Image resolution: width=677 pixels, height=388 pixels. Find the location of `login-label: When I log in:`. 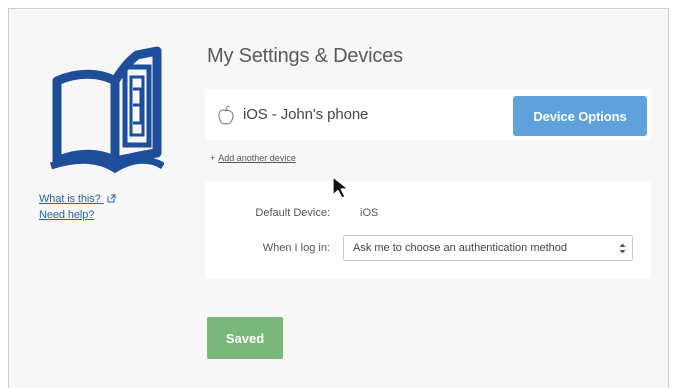

login-label: When I log in: is located at coordinates (296, 248).